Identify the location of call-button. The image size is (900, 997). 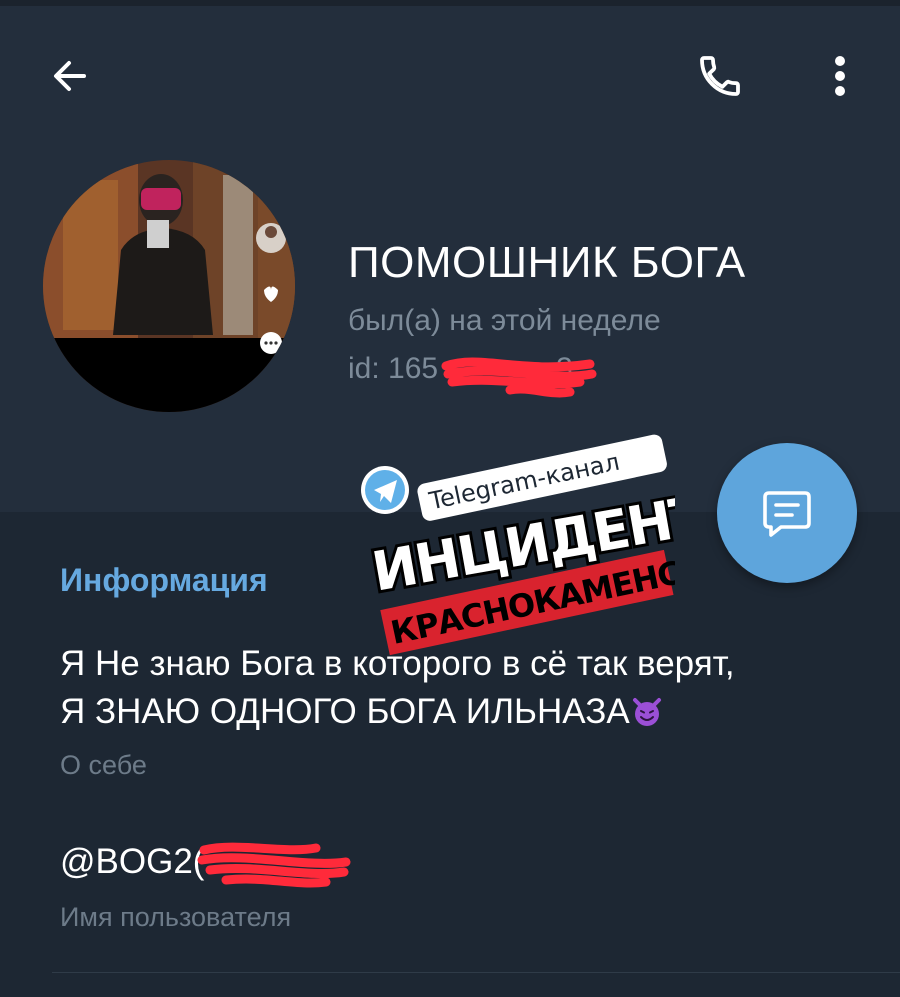
(720, 76).